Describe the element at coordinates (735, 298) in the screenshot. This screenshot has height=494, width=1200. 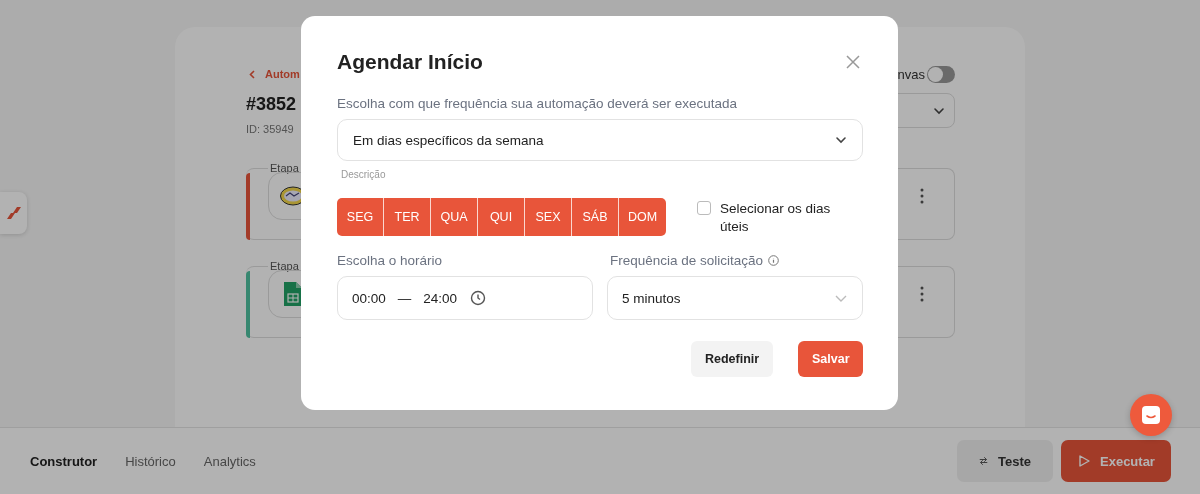
I see `request-frequency-select: 5 minutos` at that location.